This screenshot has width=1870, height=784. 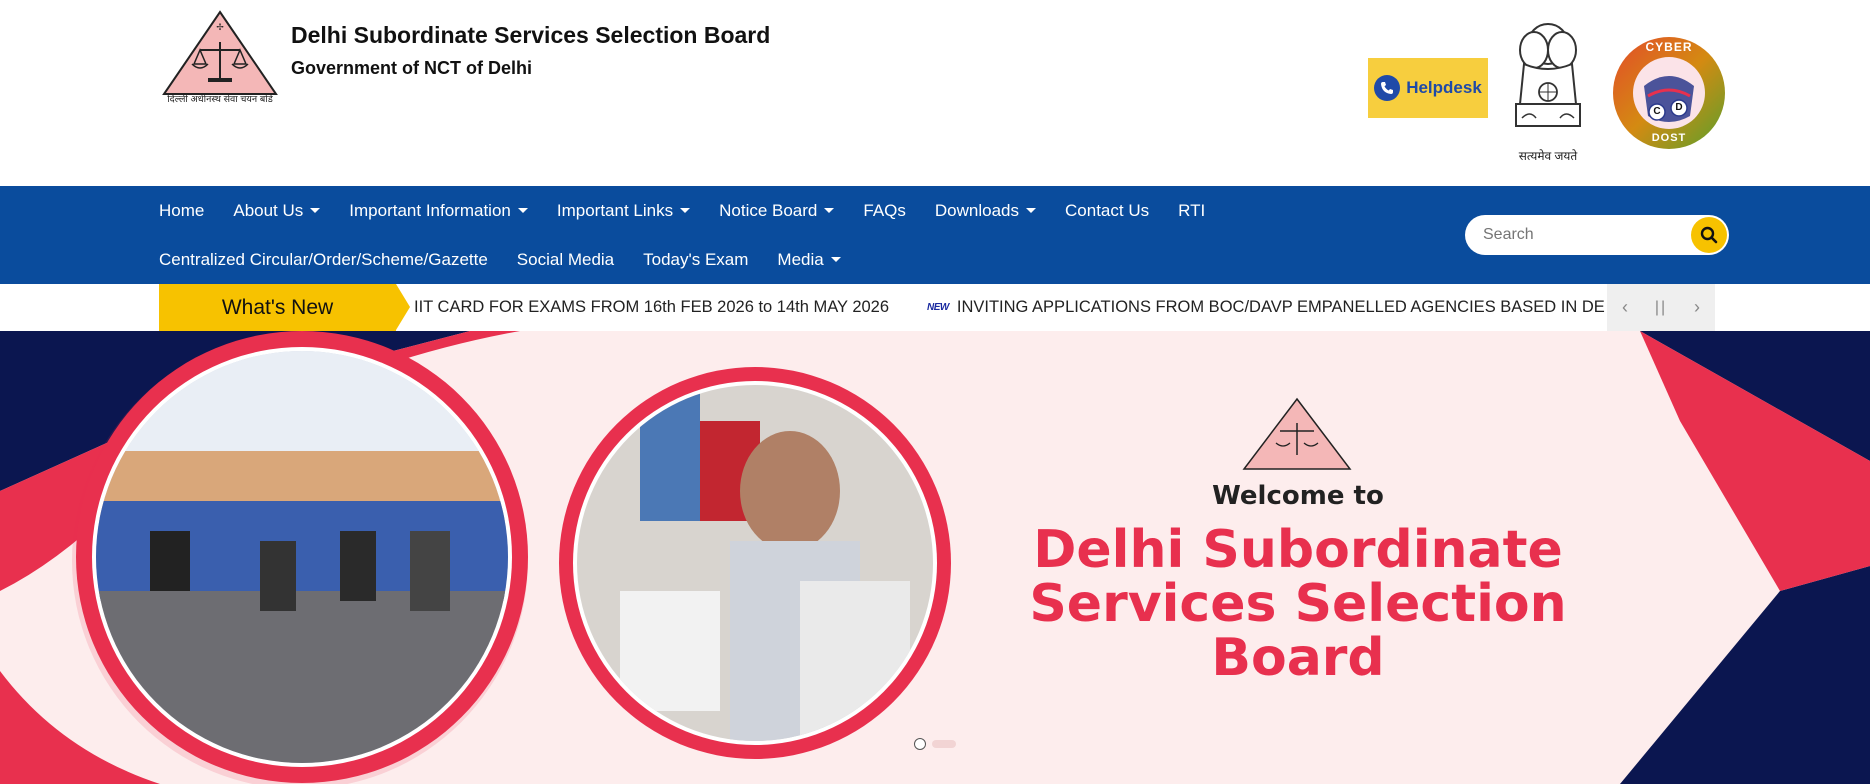 What do you see at coordinates (791, 211) in the screenshot?
I see `nav-notice-board: Notice Board` at bounding box center [791, 211].